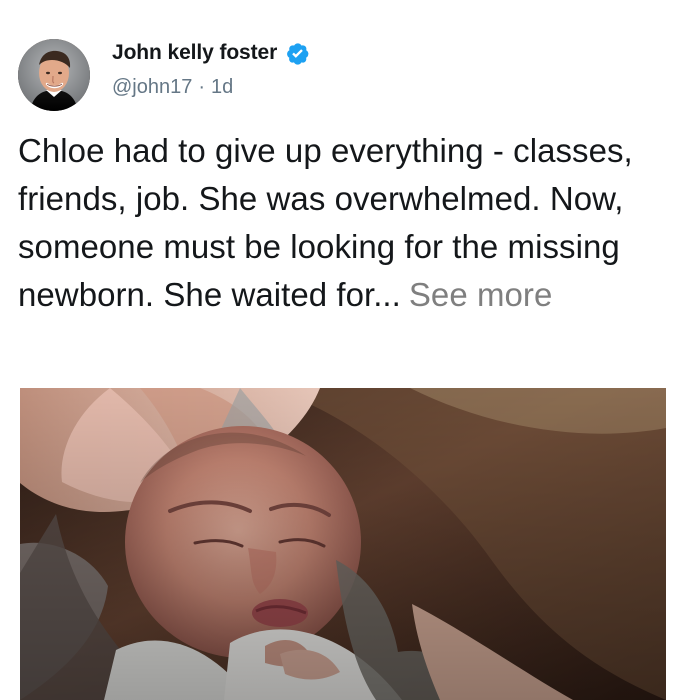 The width and height of the screenshot is (700, 700). I want to click on post-meta: @john17 · 1d, so click(211, 87).